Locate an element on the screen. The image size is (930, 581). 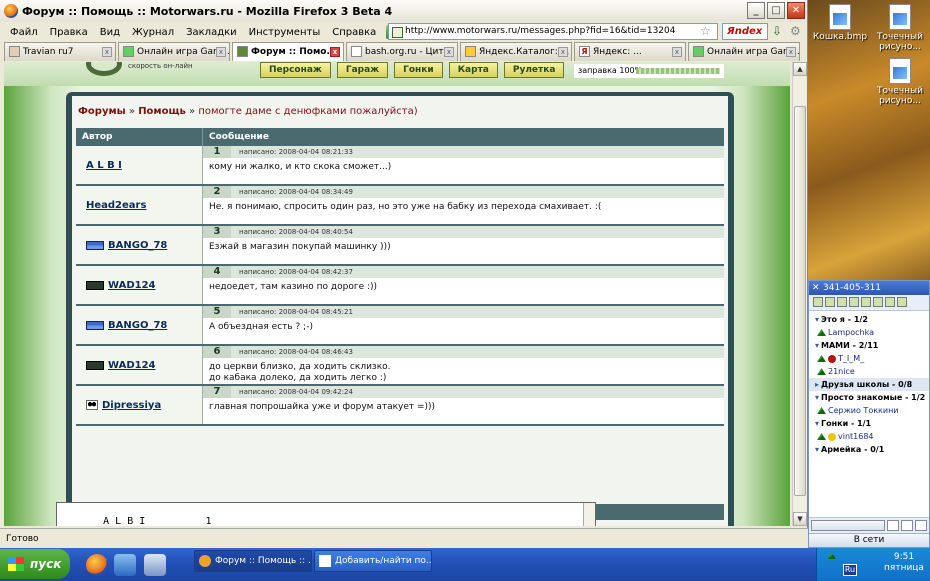
post-author: Dipressiya is located at coordinates (139, 405).